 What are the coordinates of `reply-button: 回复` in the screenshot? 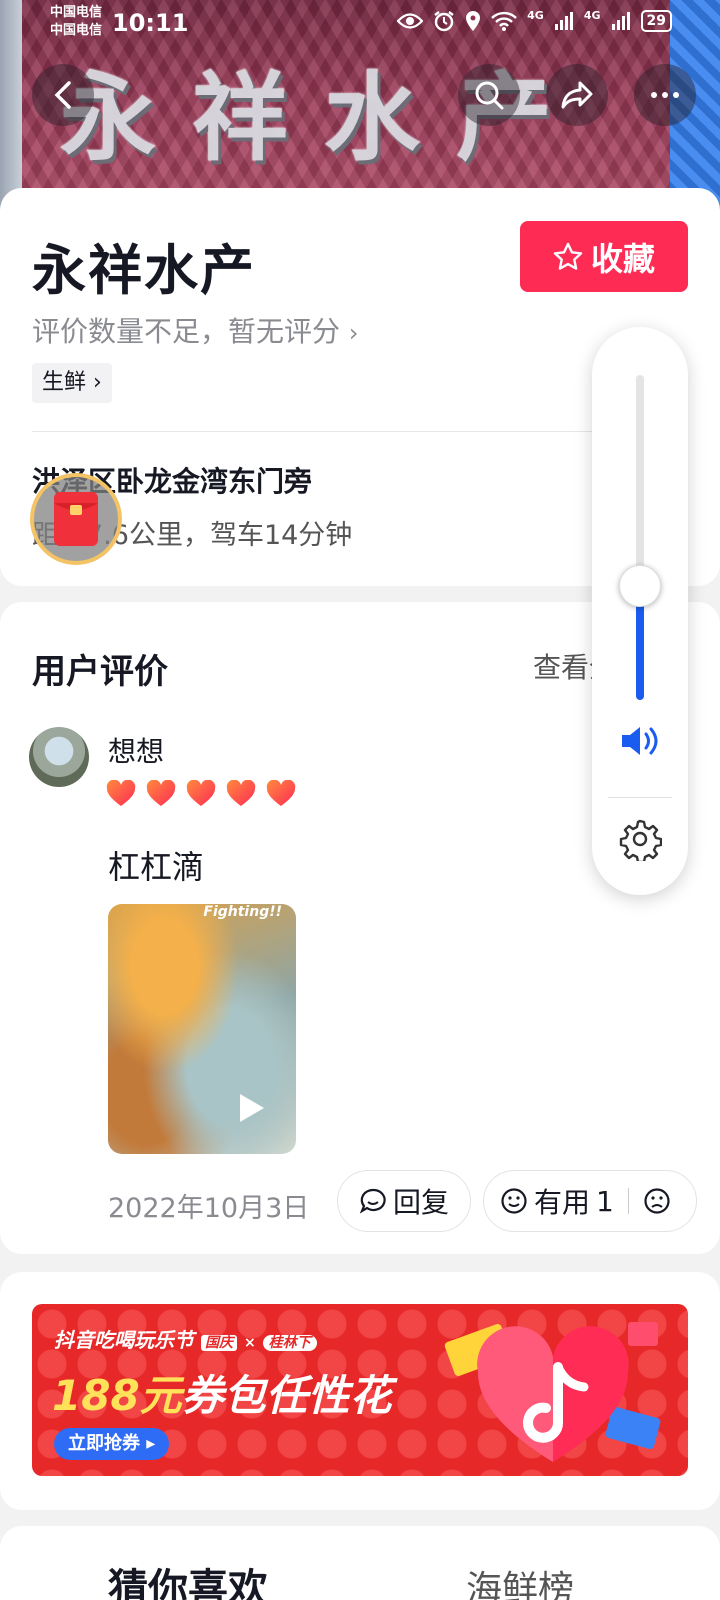 It's located at (404, 1201).